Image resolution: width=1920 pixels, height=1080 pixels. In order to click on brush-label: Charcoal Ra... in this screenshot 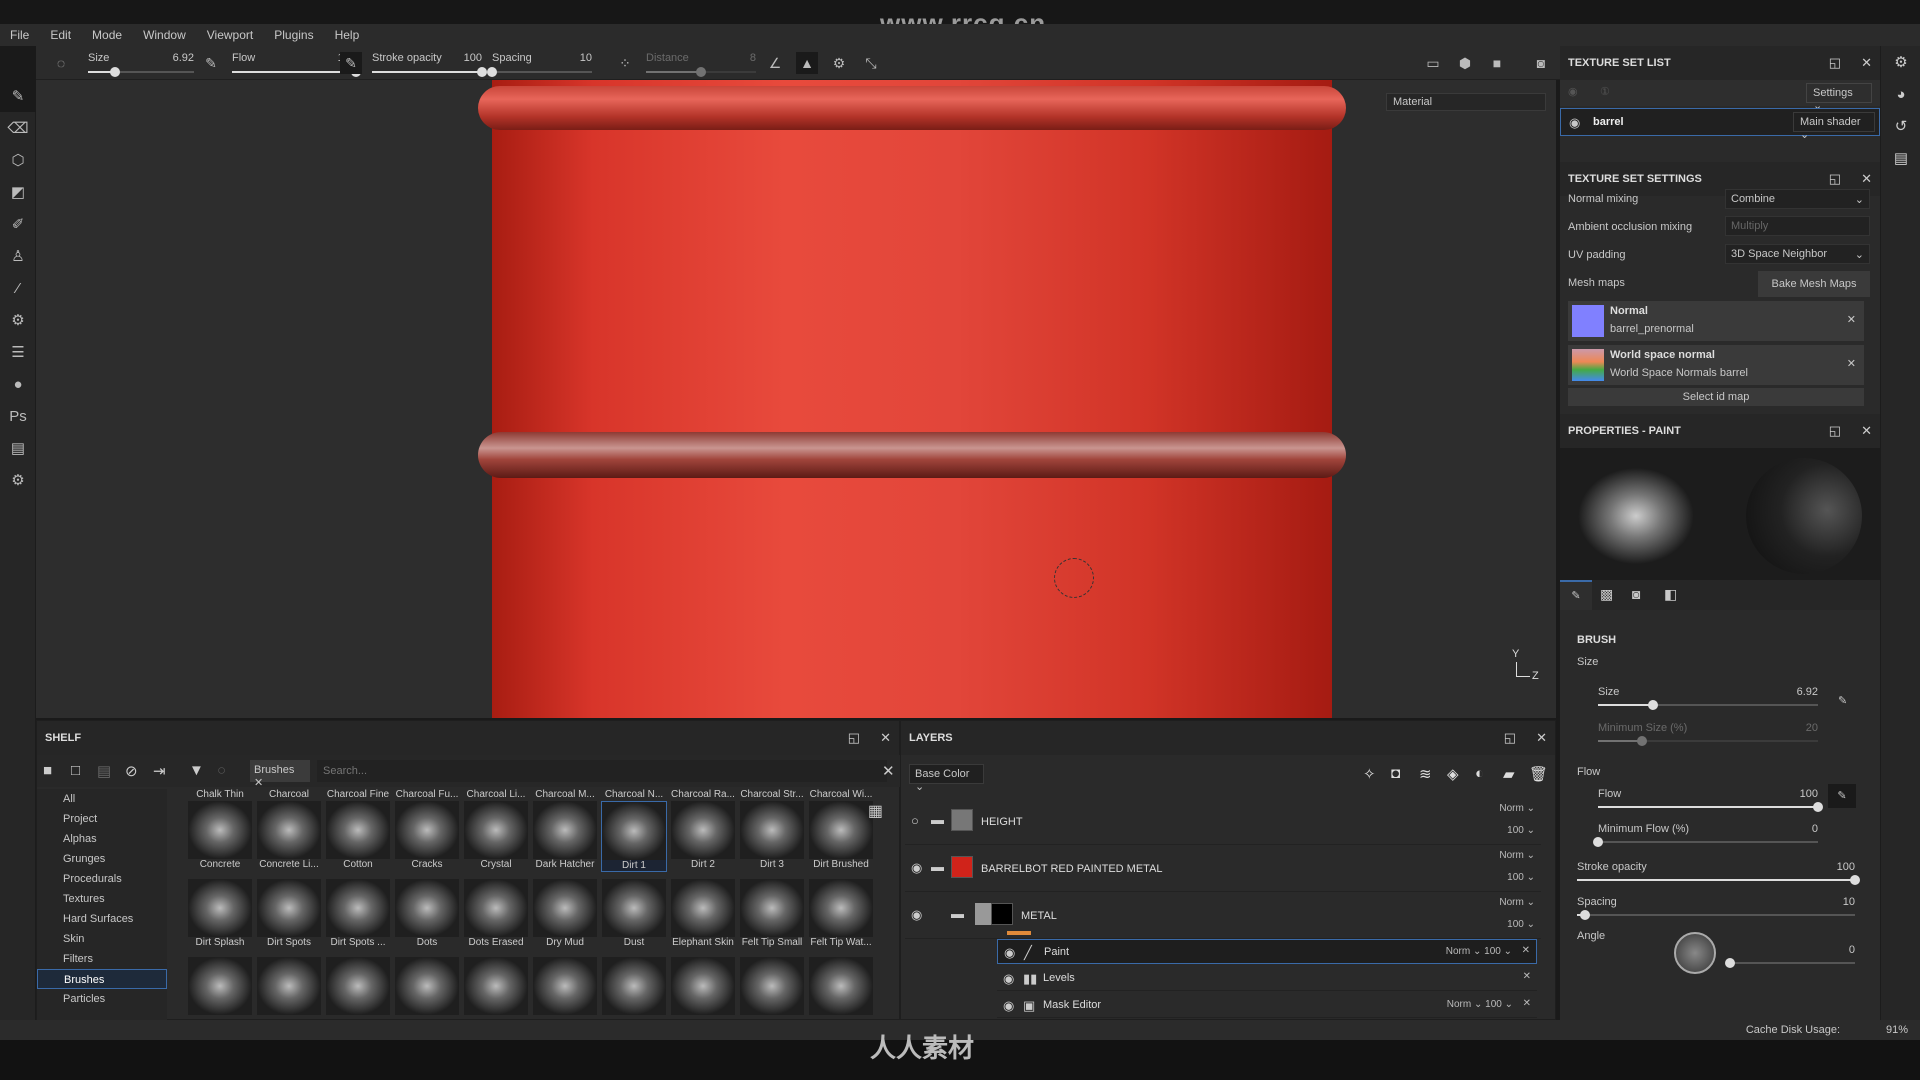, I will do `click(703, 794)`.